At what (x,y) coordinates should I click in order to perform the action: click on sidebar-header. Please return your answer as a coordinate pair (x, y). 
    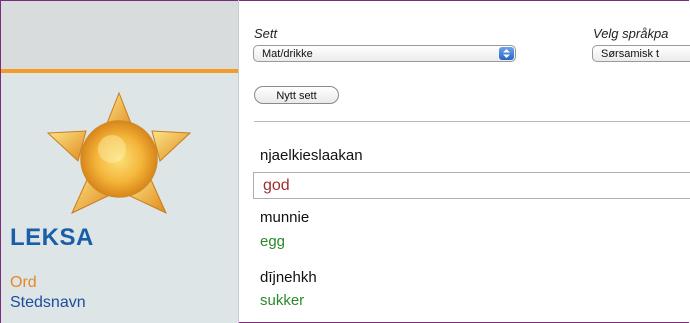
    Looking at the image, I should click on (119, 35).